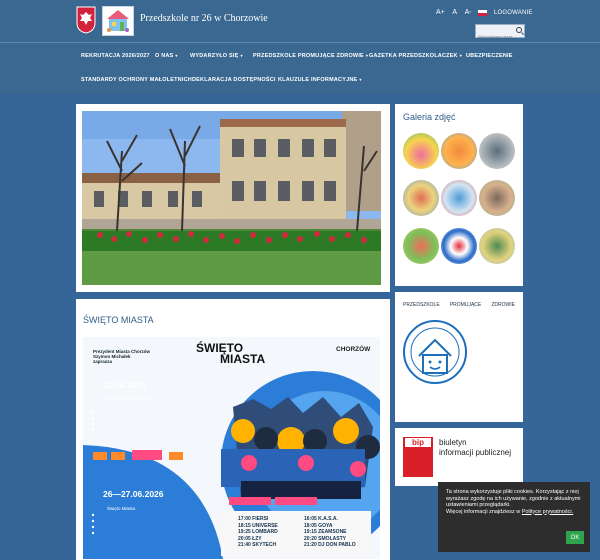  I want to click on lineup-row: 21:20 DJ DON PABLO, so click(330, 545).